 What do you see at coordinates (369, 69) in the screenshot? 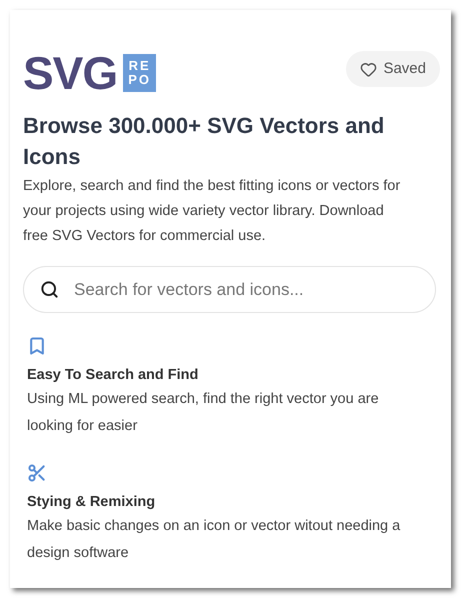
I see `heart-icon` at bounding box center [369, 69].